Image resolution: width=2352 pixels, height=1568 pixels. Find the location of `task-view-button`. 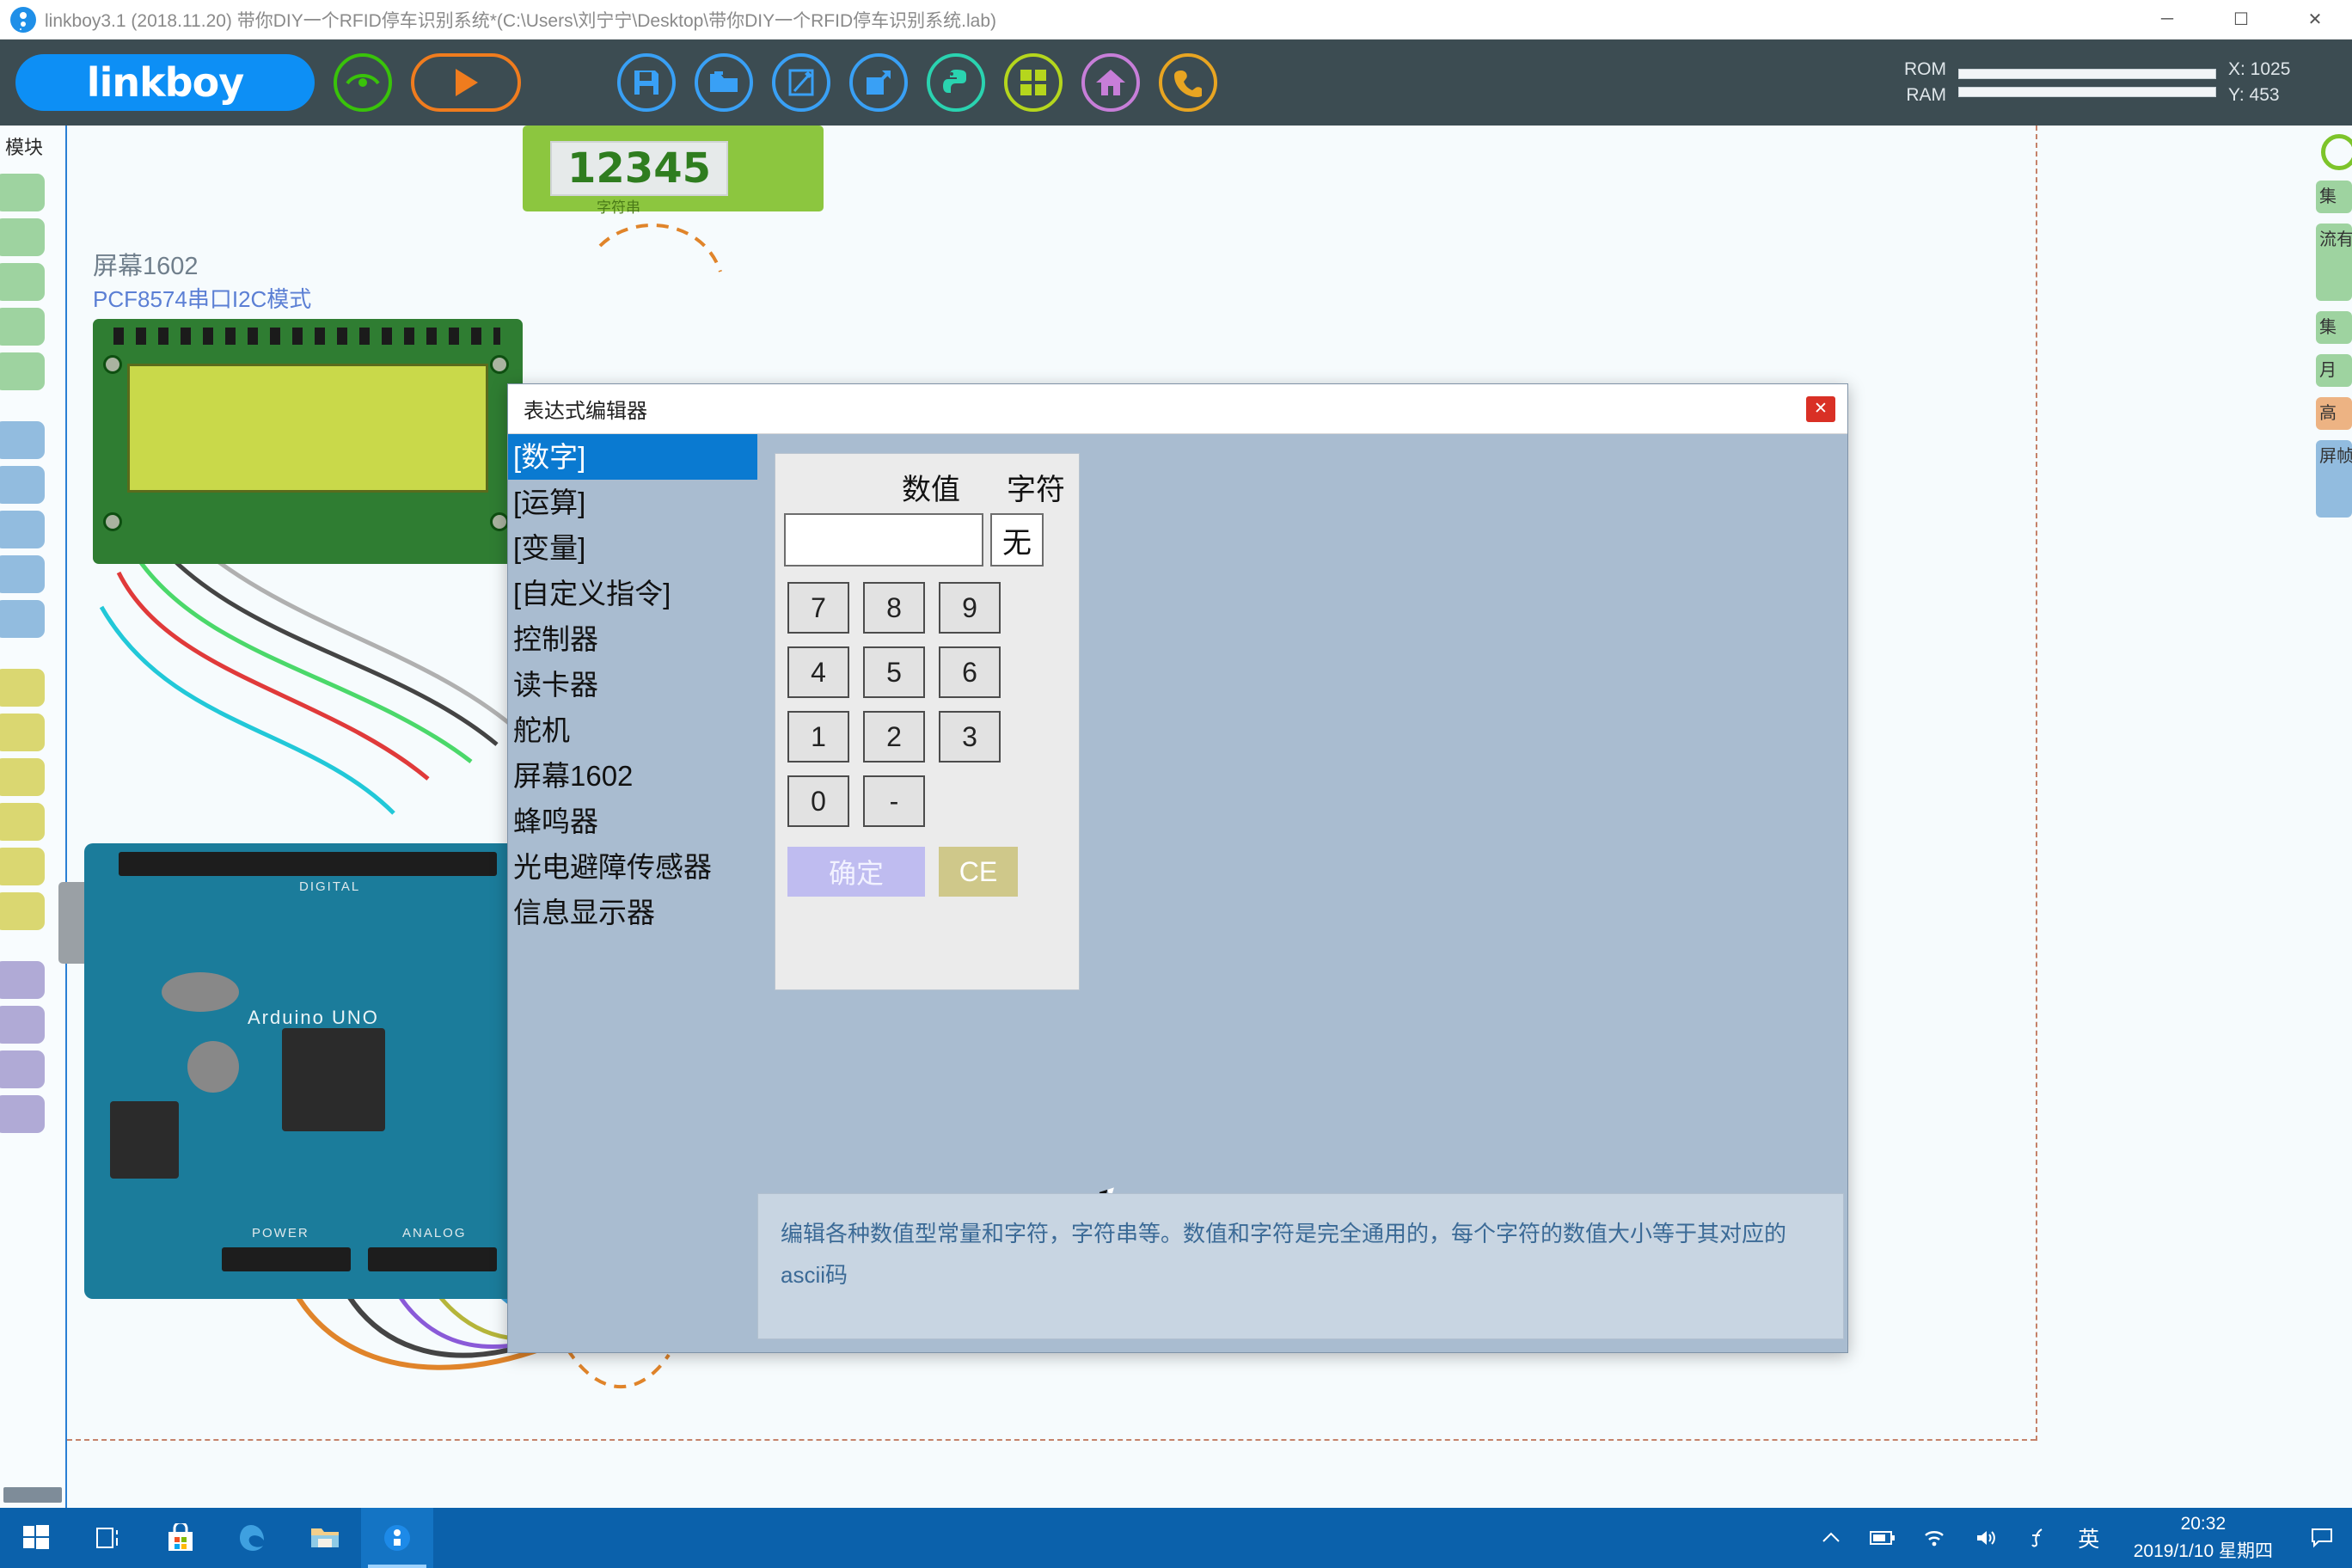

task-view-button is located at coordinates (108, 1538).